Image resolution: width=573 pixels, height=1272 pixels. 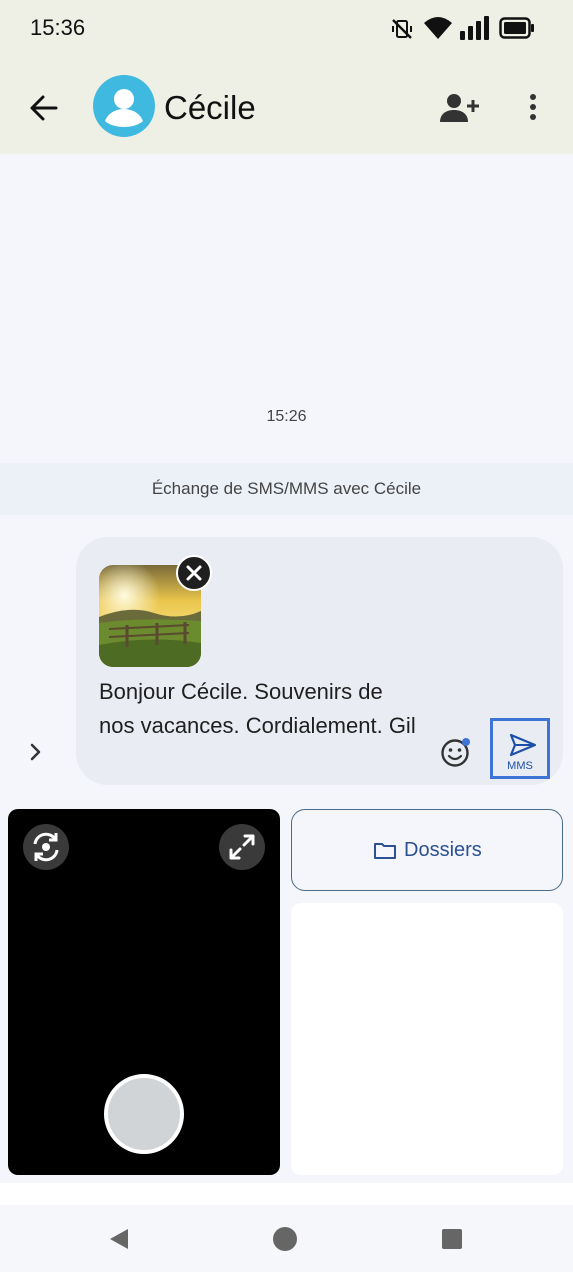 I want to click on avatar, so click(x=124, y=106).